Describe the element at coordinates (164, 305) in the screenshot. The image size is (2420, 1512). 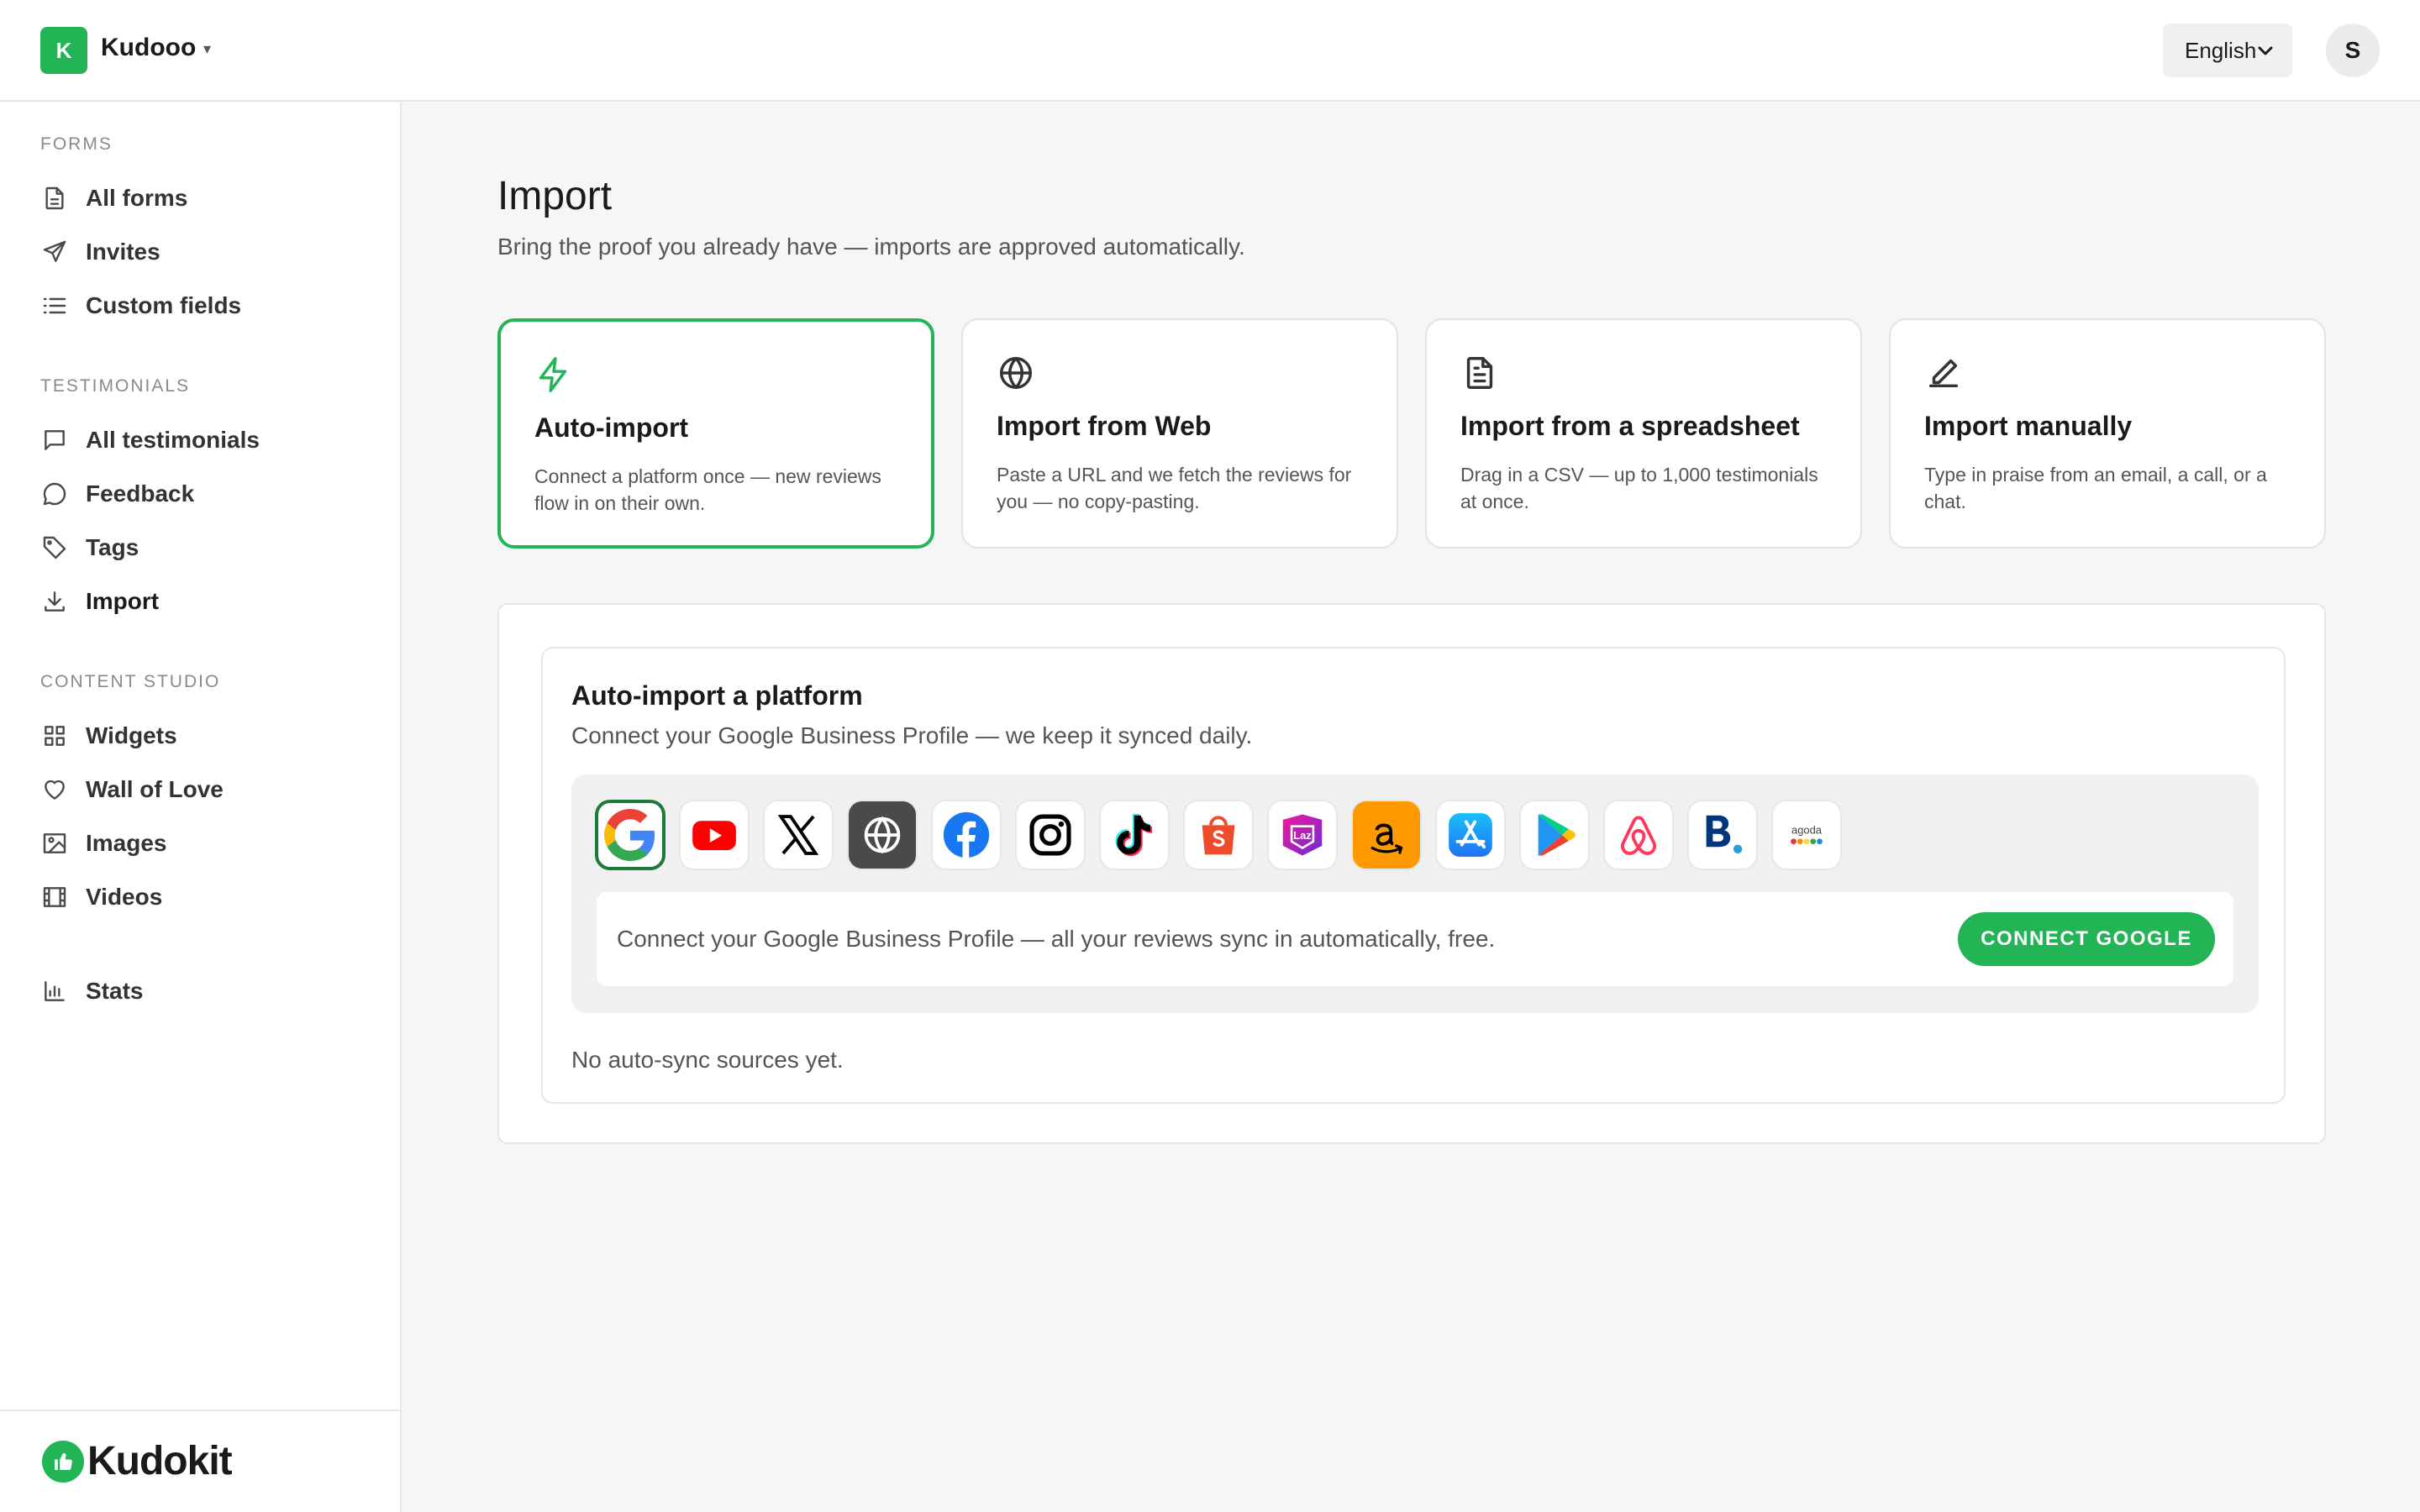
I see `sidebar-item-label: Custom fields` at that location.